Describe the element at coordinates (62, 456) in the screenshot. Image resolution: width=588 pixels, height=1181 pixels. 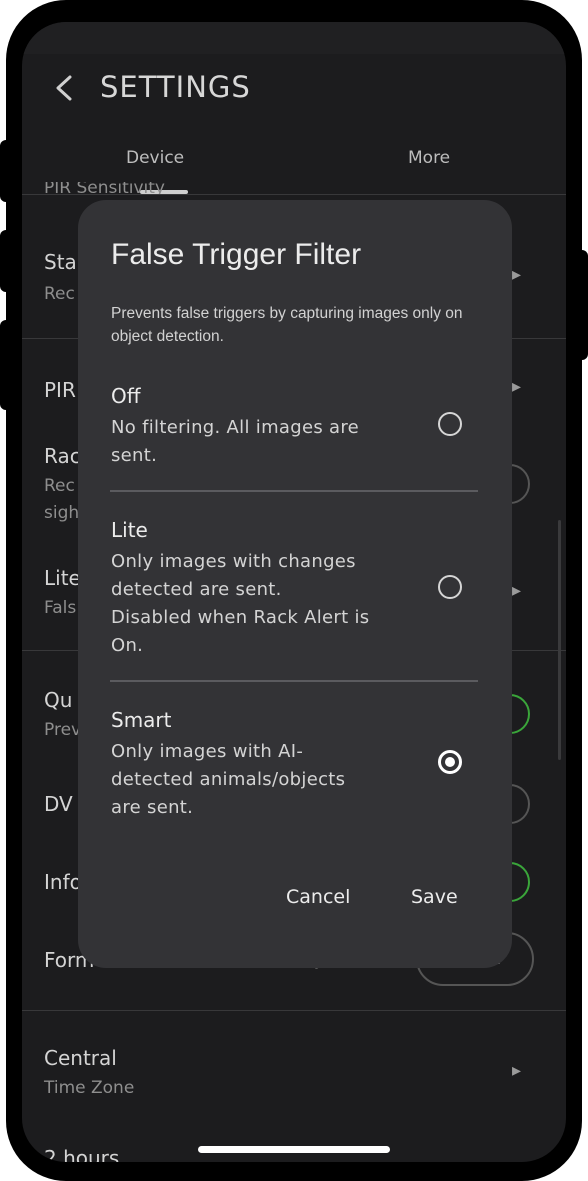
I see `setting-title: Rac` at that location.